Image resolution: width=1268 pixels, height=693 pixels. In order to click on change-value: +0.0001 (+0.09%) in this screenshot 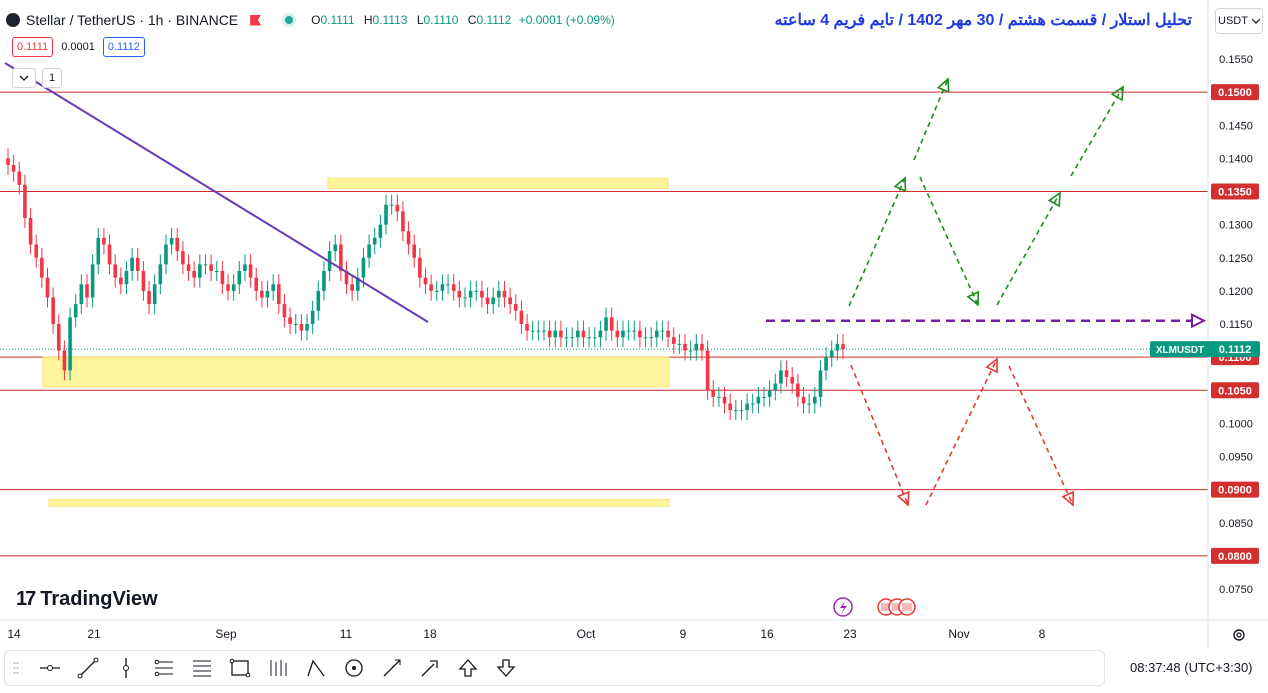, I will do `click(566, 20)`.